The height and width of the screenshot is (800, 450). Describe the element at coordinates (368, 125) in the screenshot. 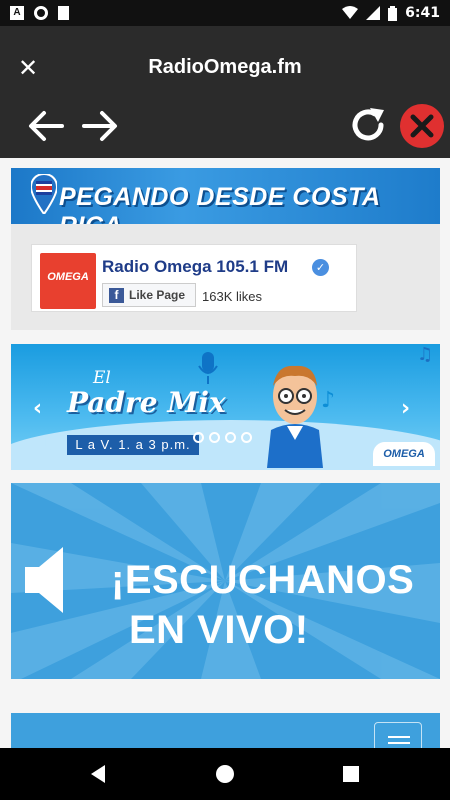

I see `reload-icon` at that location.